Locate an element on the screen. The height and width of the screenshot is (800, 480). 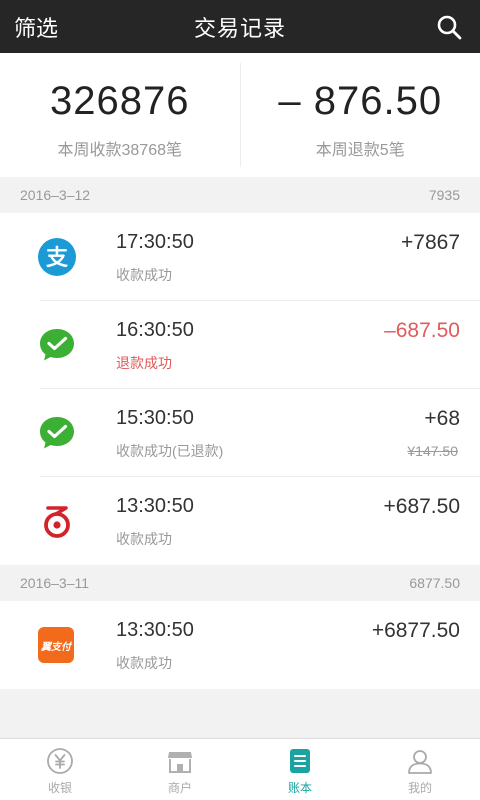
transaction-status: 收款成功(已退款) is located at coordinates (170, 451).